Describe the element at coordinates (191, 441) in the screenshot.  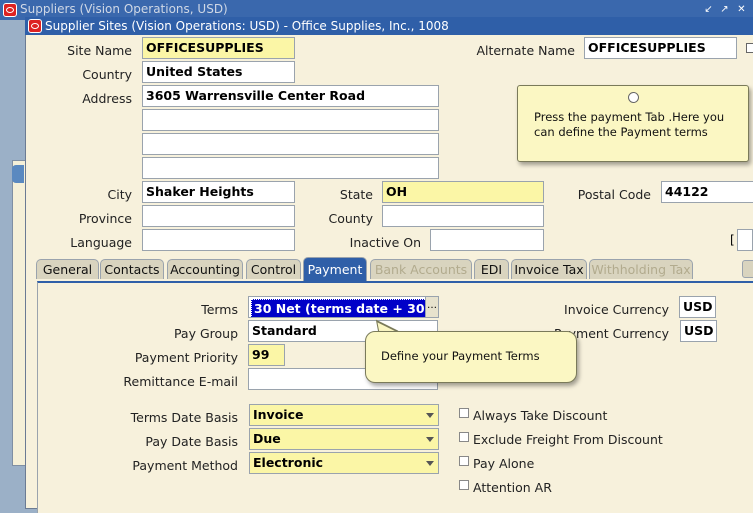
I see `pay-date-basis-label: Pay Date Basis` at that location.